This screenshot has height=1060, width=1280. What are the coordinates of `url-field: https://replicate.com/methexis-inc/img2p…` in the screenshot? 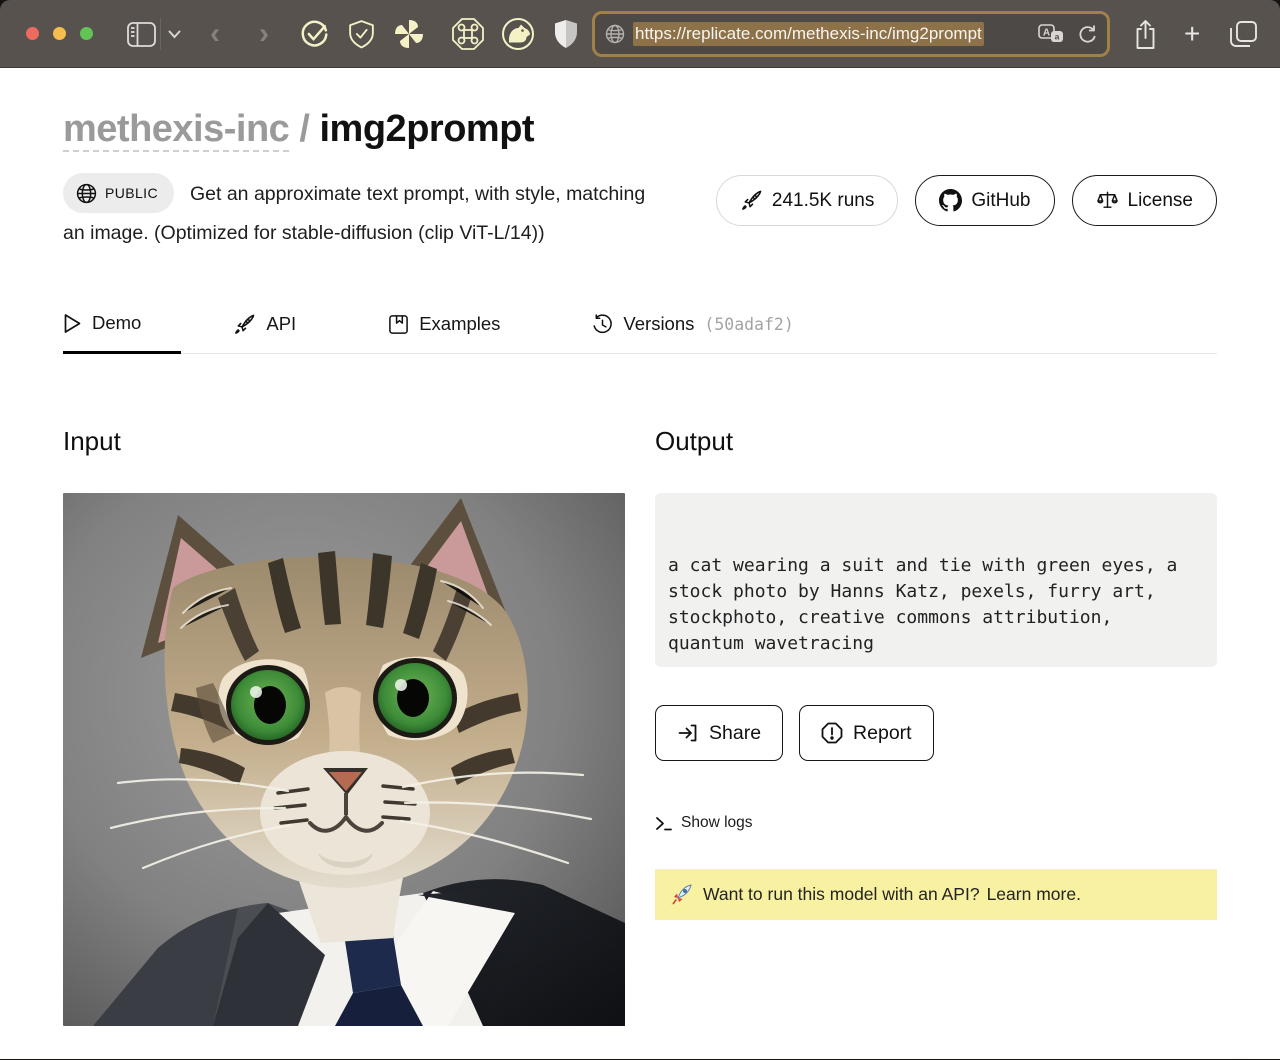 It's located at (851, 34).